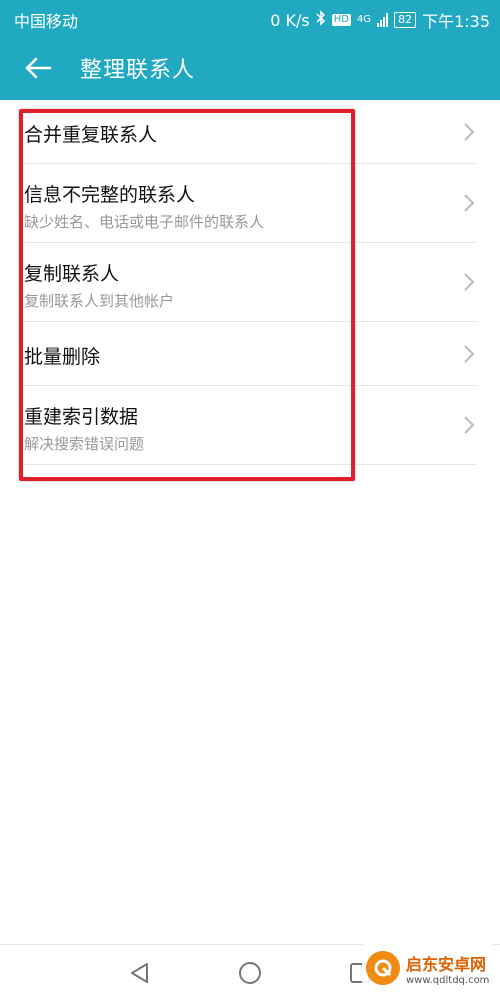 The image size is (500, 1001). What do you see at coordinates (250, 354) in the screenshot?
I see `menu-item-batch-delete: 批量删除` at bounding box center [250, 354].